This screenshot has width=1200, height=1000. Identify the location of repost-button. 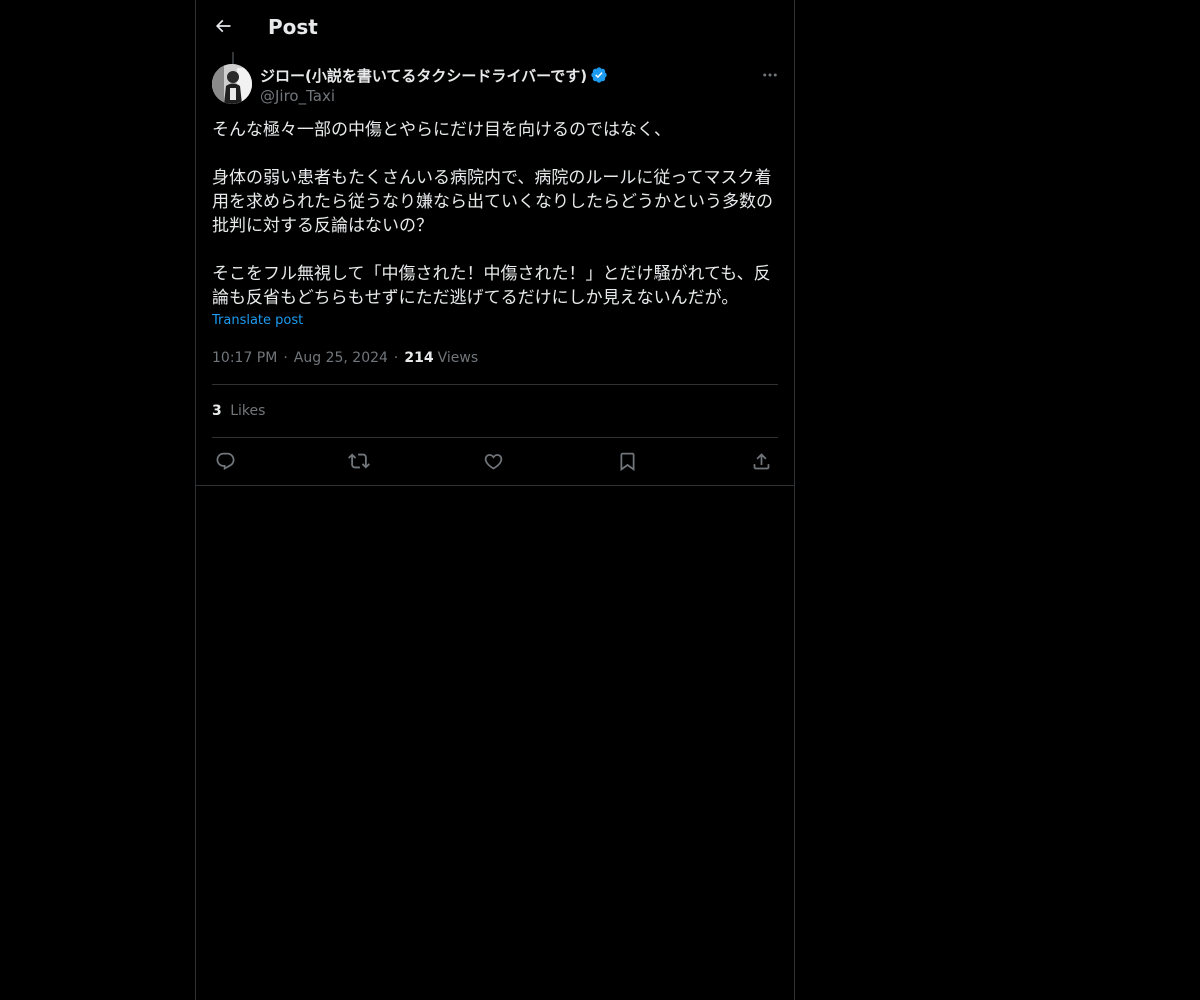
(359, 461).